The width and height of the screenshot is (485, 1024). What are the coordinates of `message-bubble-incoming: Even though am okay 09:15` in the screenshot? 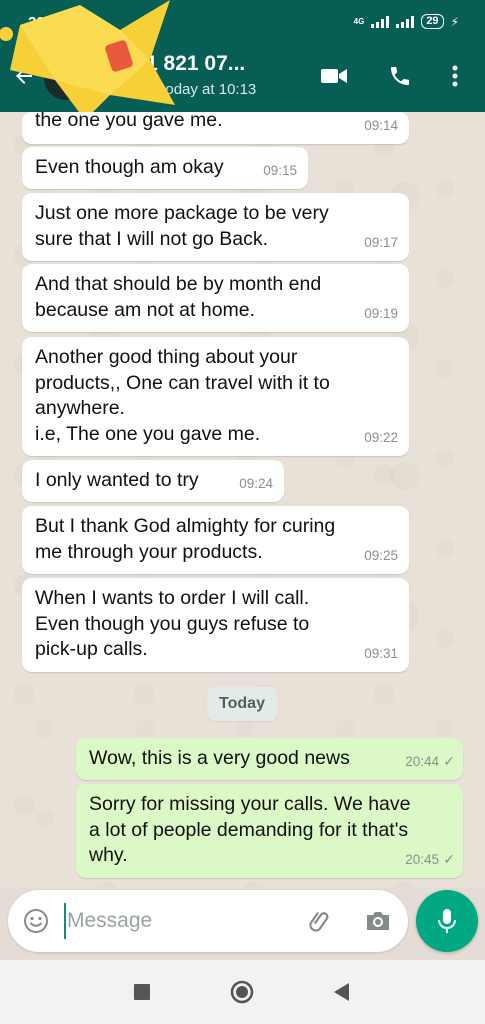 It's located at (165, 168).